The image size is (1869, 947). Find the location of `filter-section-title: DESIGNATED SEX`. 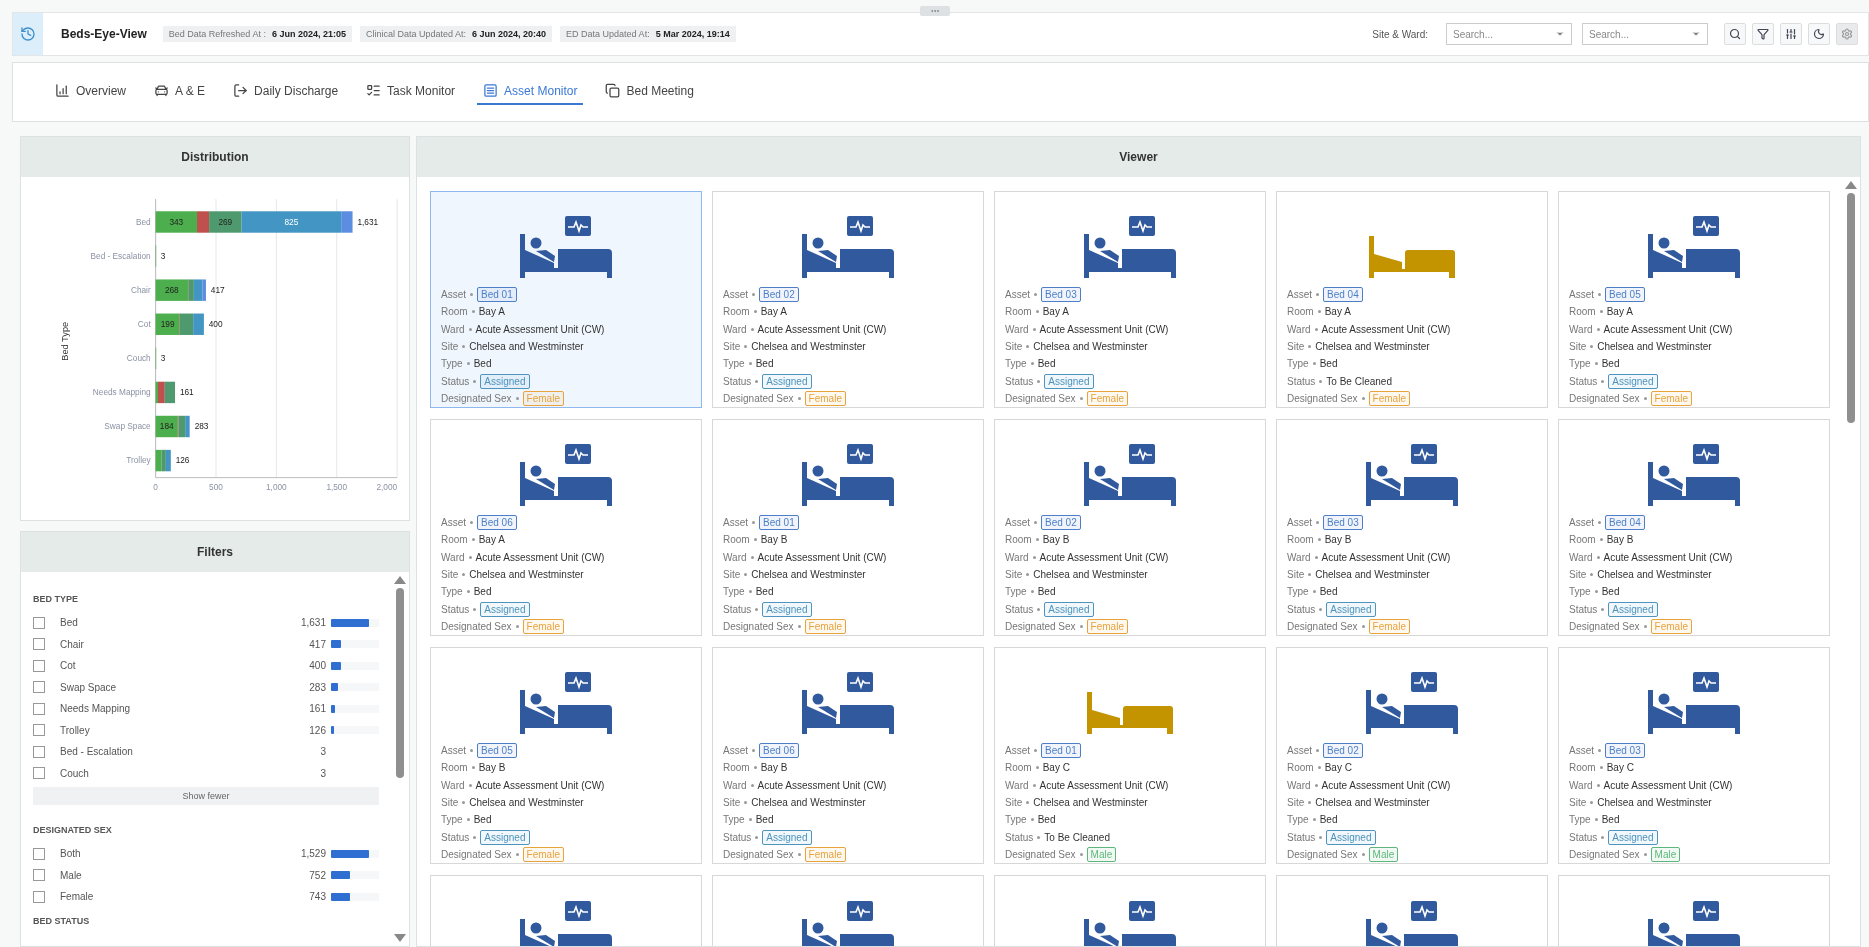

filter-section-title: DESIGNATED SEX is located at coordinates (73, 830).